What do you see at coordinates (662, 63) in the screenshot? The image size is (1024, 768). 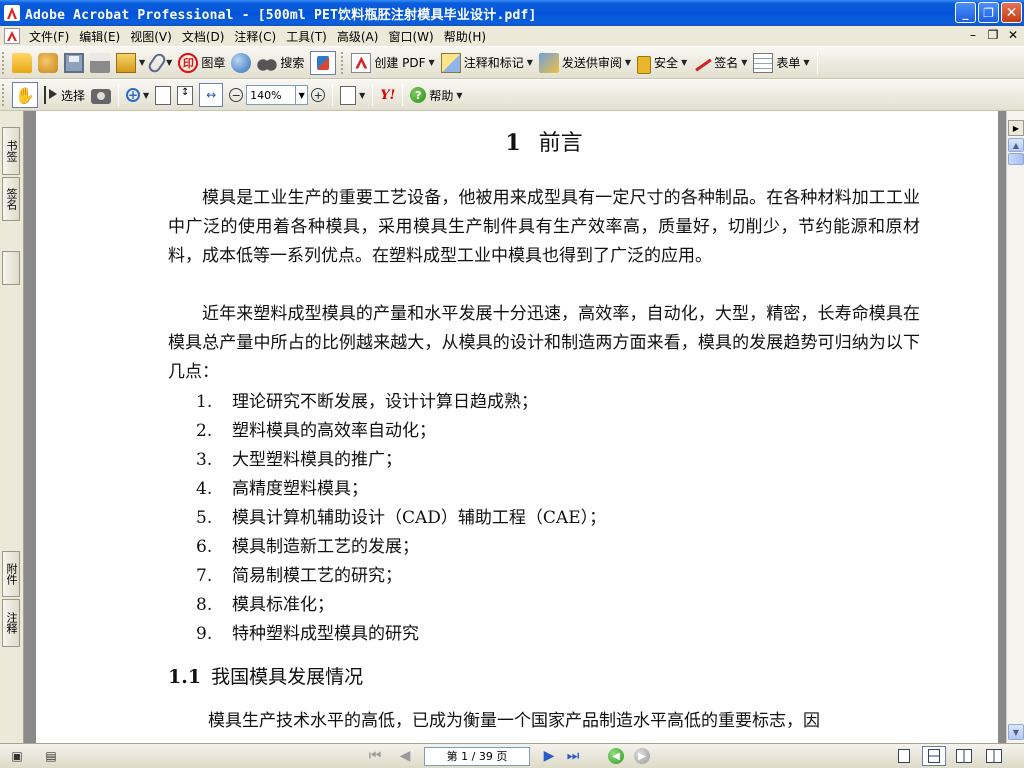 I see `security-button: 安全 ▼` at bounding box center [662, 63].